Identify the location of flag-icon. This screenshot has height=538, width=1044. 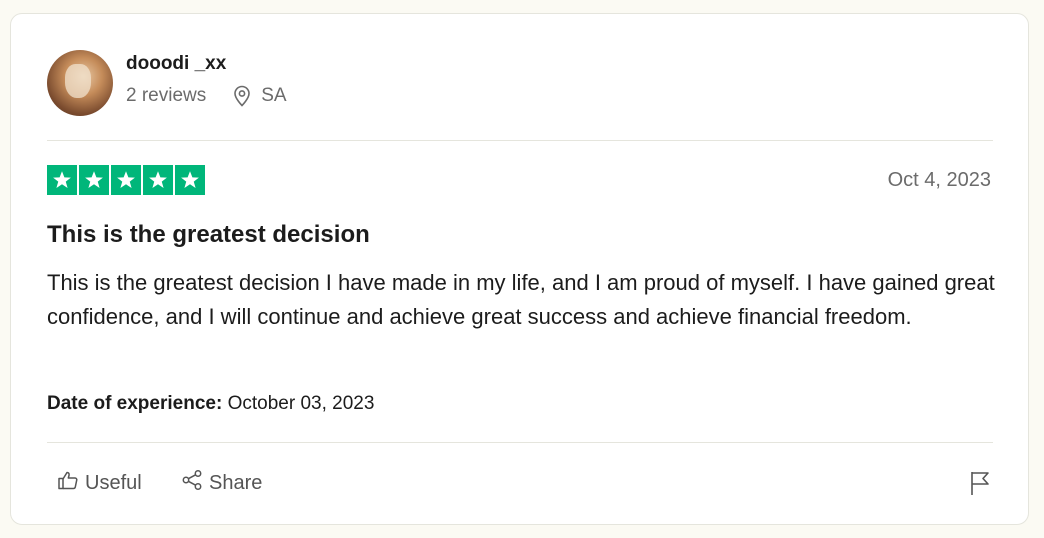
(980, 483).